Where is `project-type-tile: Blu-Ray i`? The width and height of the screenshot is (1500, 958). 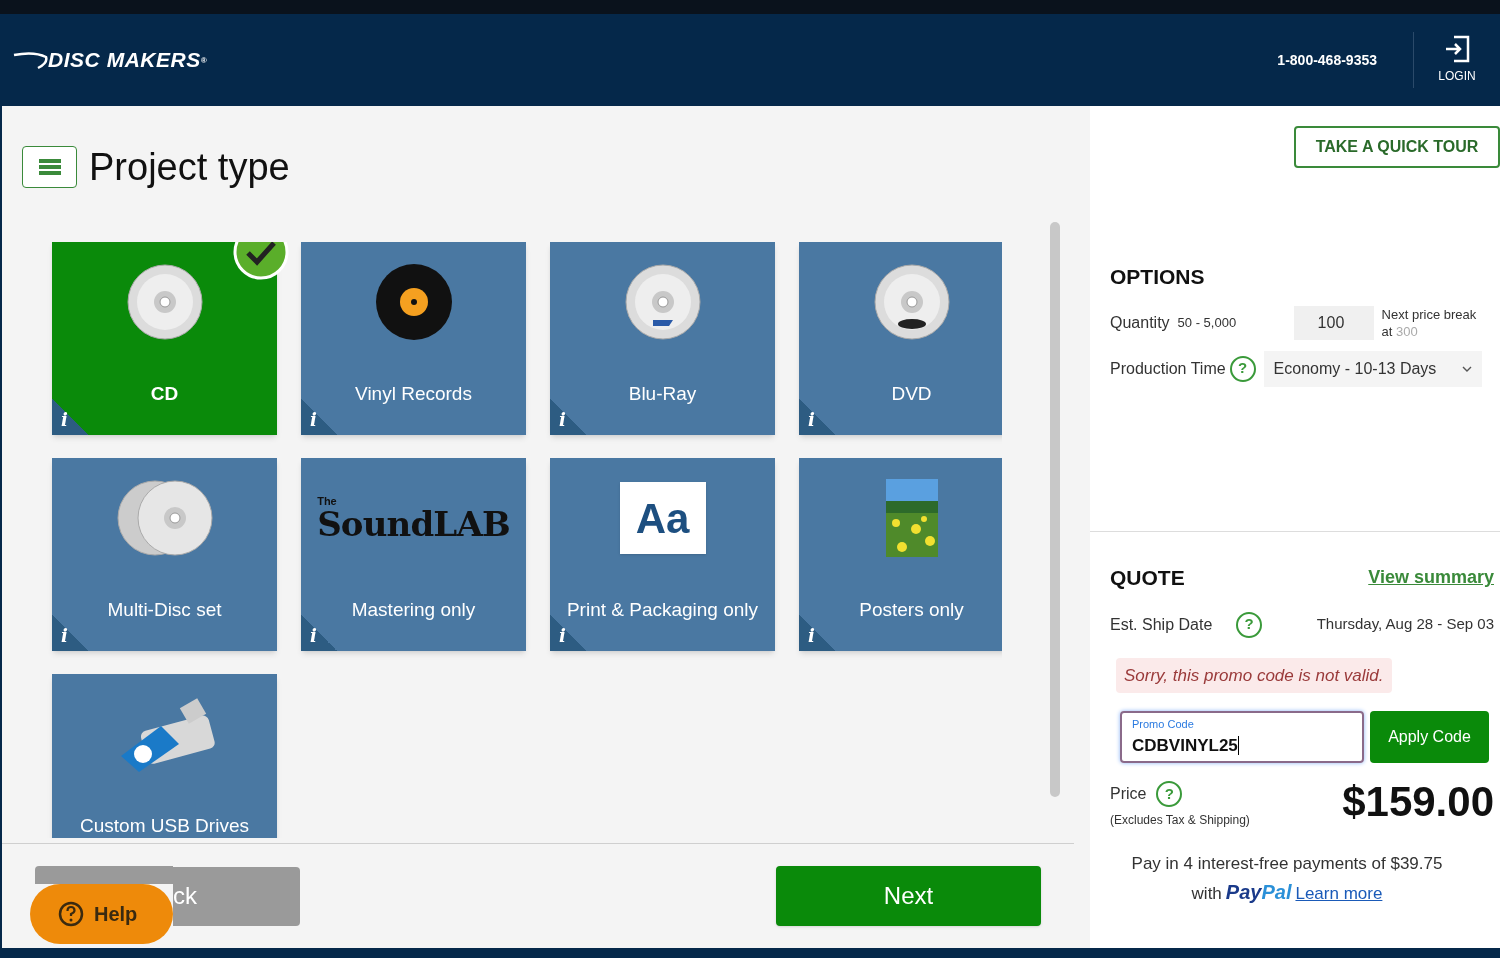 project-type-tile: Blu-Ray i is located at coordinates (662, 338).